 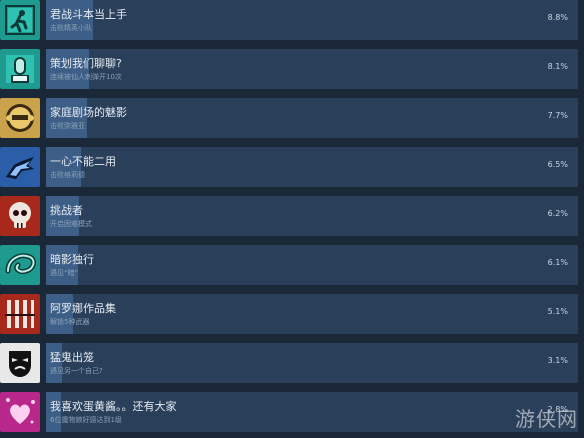 What do you see at coordinates (72, 357) in the screenshot?
I see `achievement-title: 猛鬼出笼` at bounding box center [72, 357].